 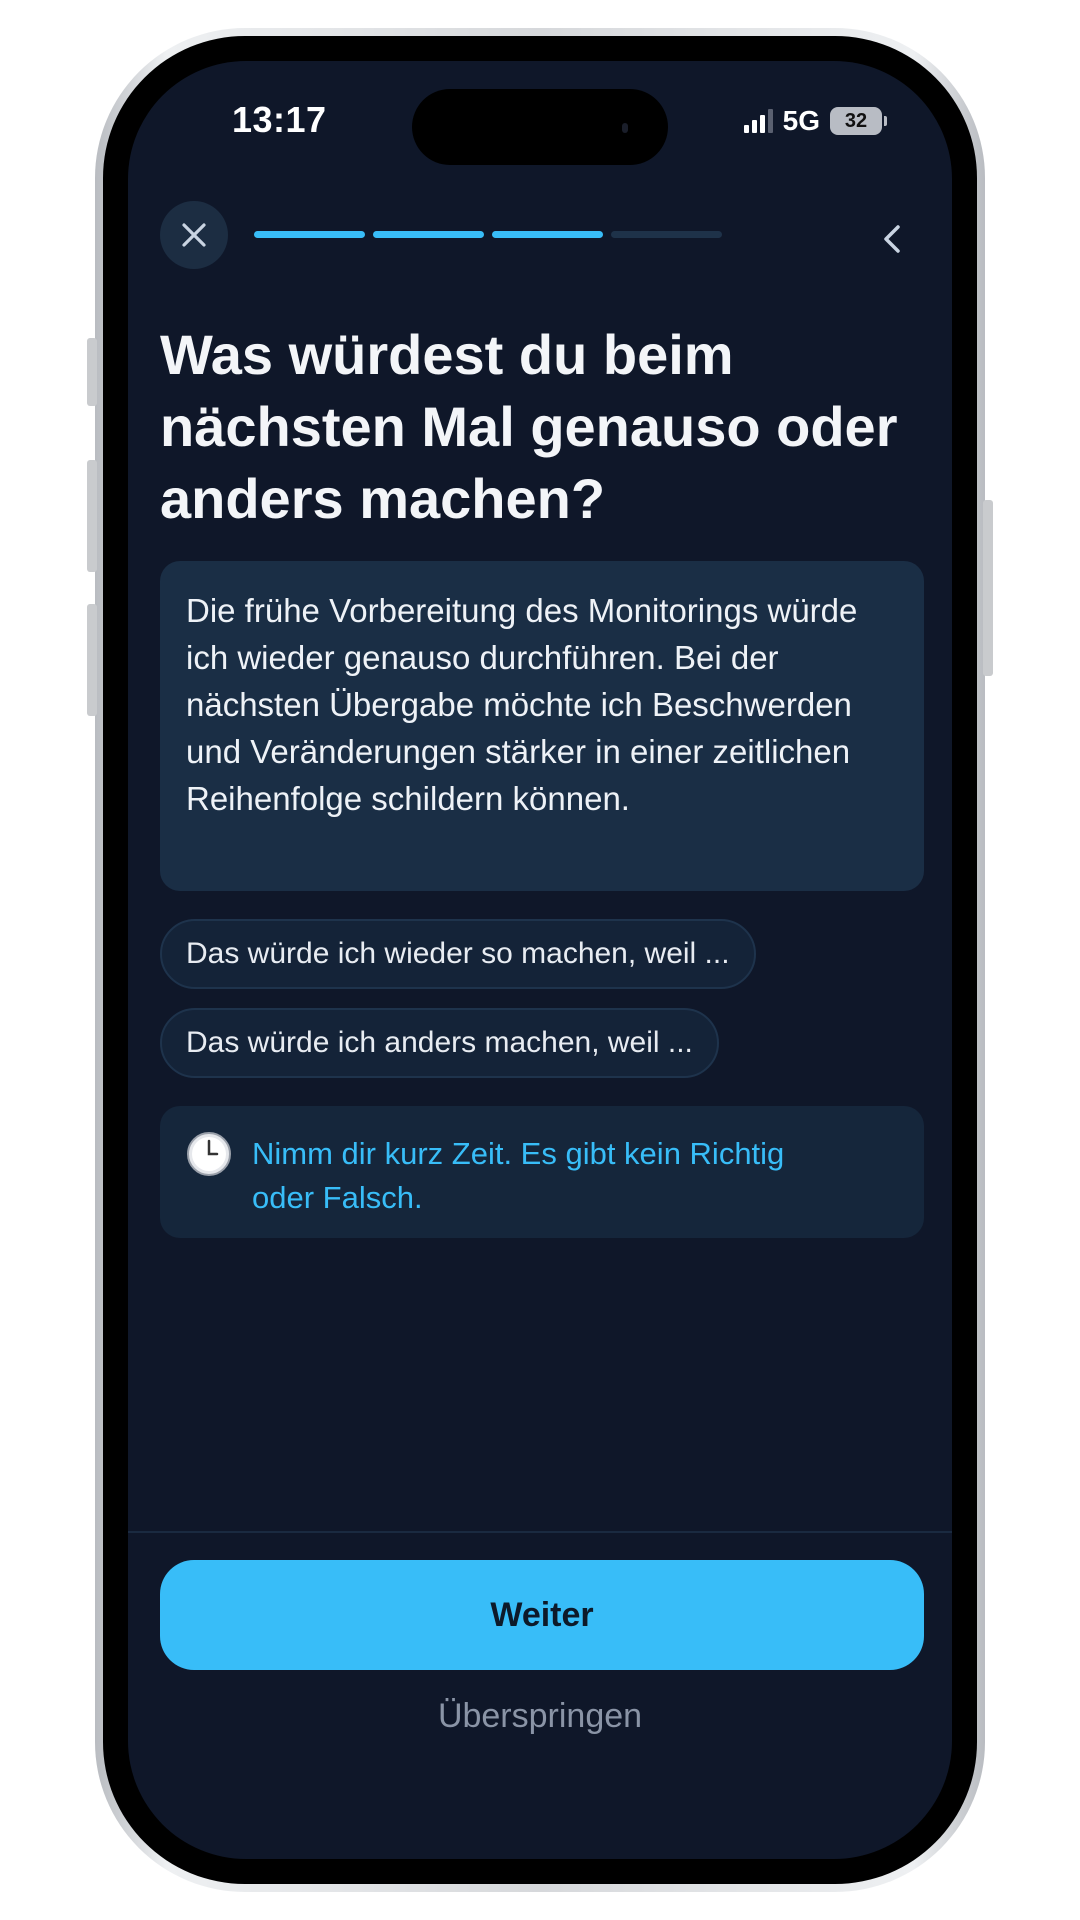 I want to click on chevron-left-icon, so click(x=892, y=239).